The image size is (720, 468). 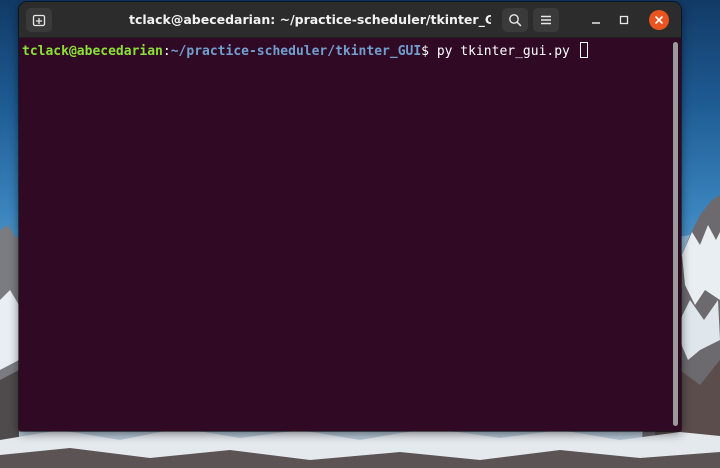 I want to click on scrollbar, so click(x=675, y=234).